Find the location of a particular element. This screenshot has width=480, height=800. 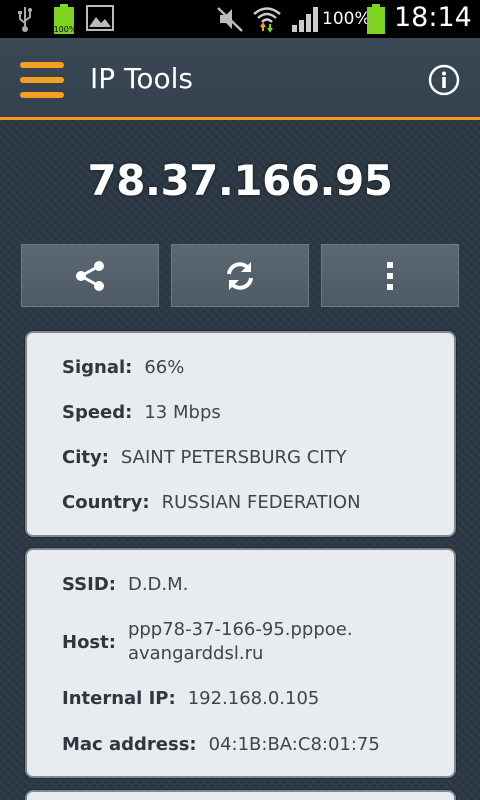

mute-icon is located at coordinates (230, 19).